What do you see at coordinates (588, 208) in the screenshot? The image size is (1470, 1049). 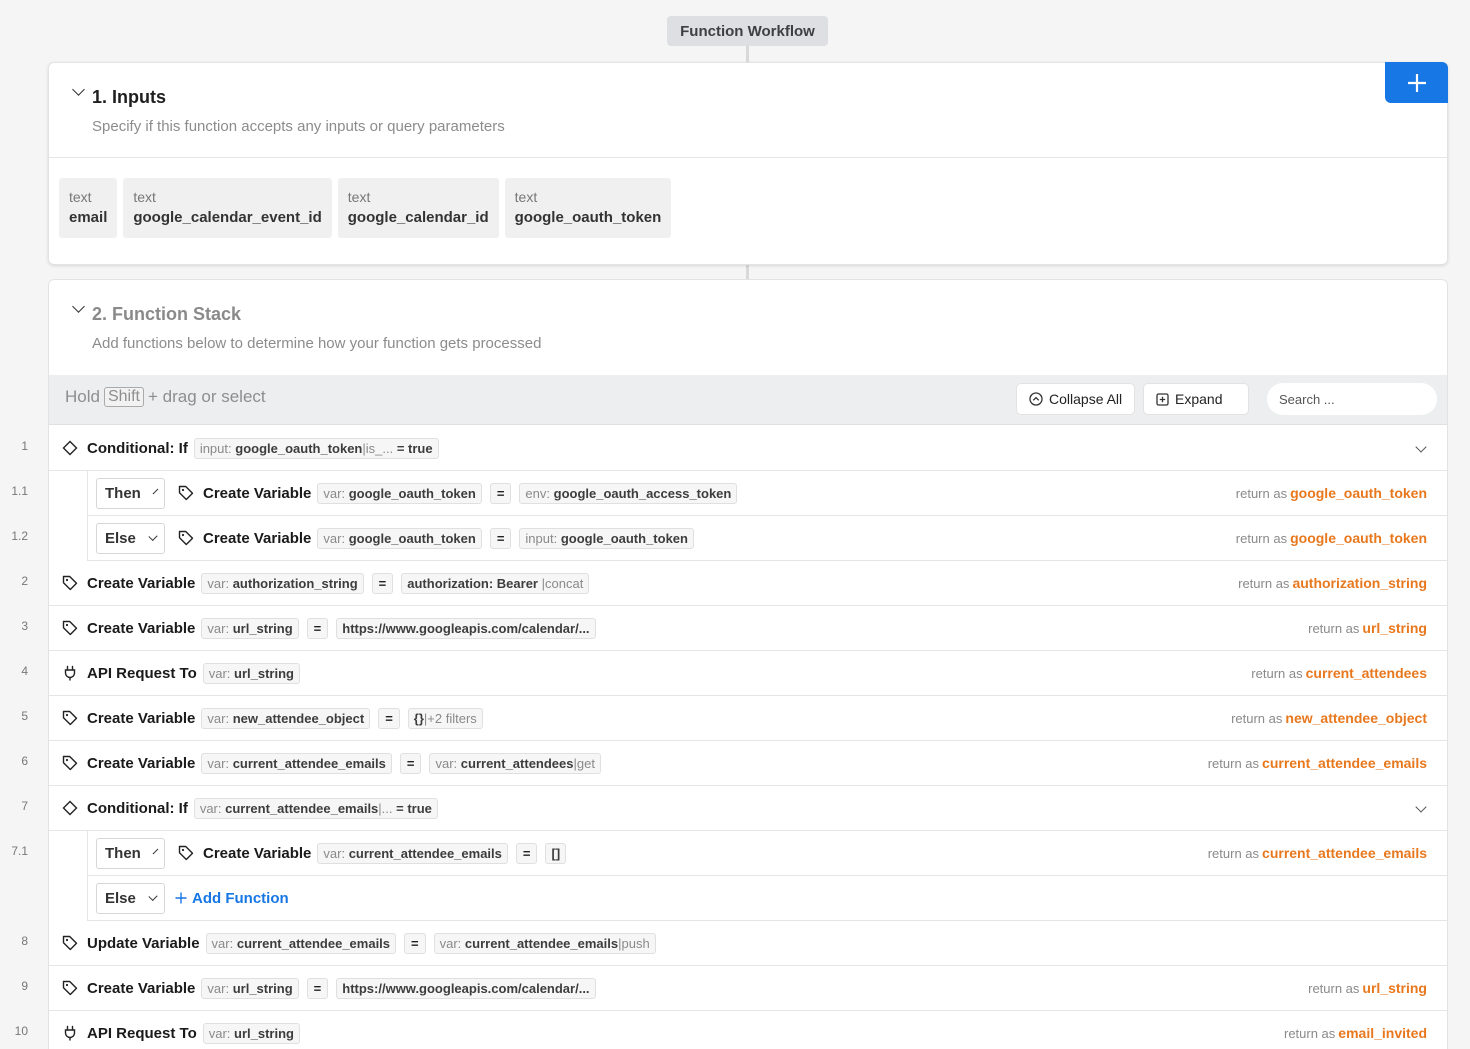 I see `input-item: text google_oauth_token` at bounding box center [588, 208].